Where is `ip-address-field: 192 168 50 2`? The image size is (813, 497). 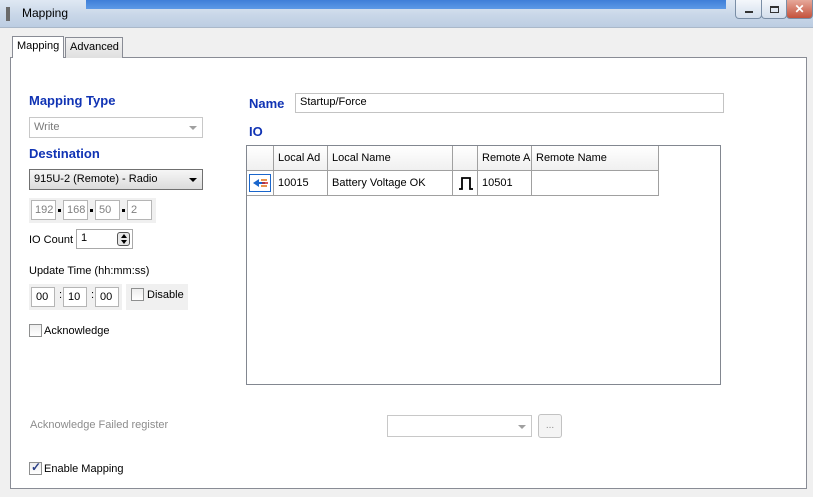
ip-address-field: 192 168 50 2 is located at coordinates (92, 210).